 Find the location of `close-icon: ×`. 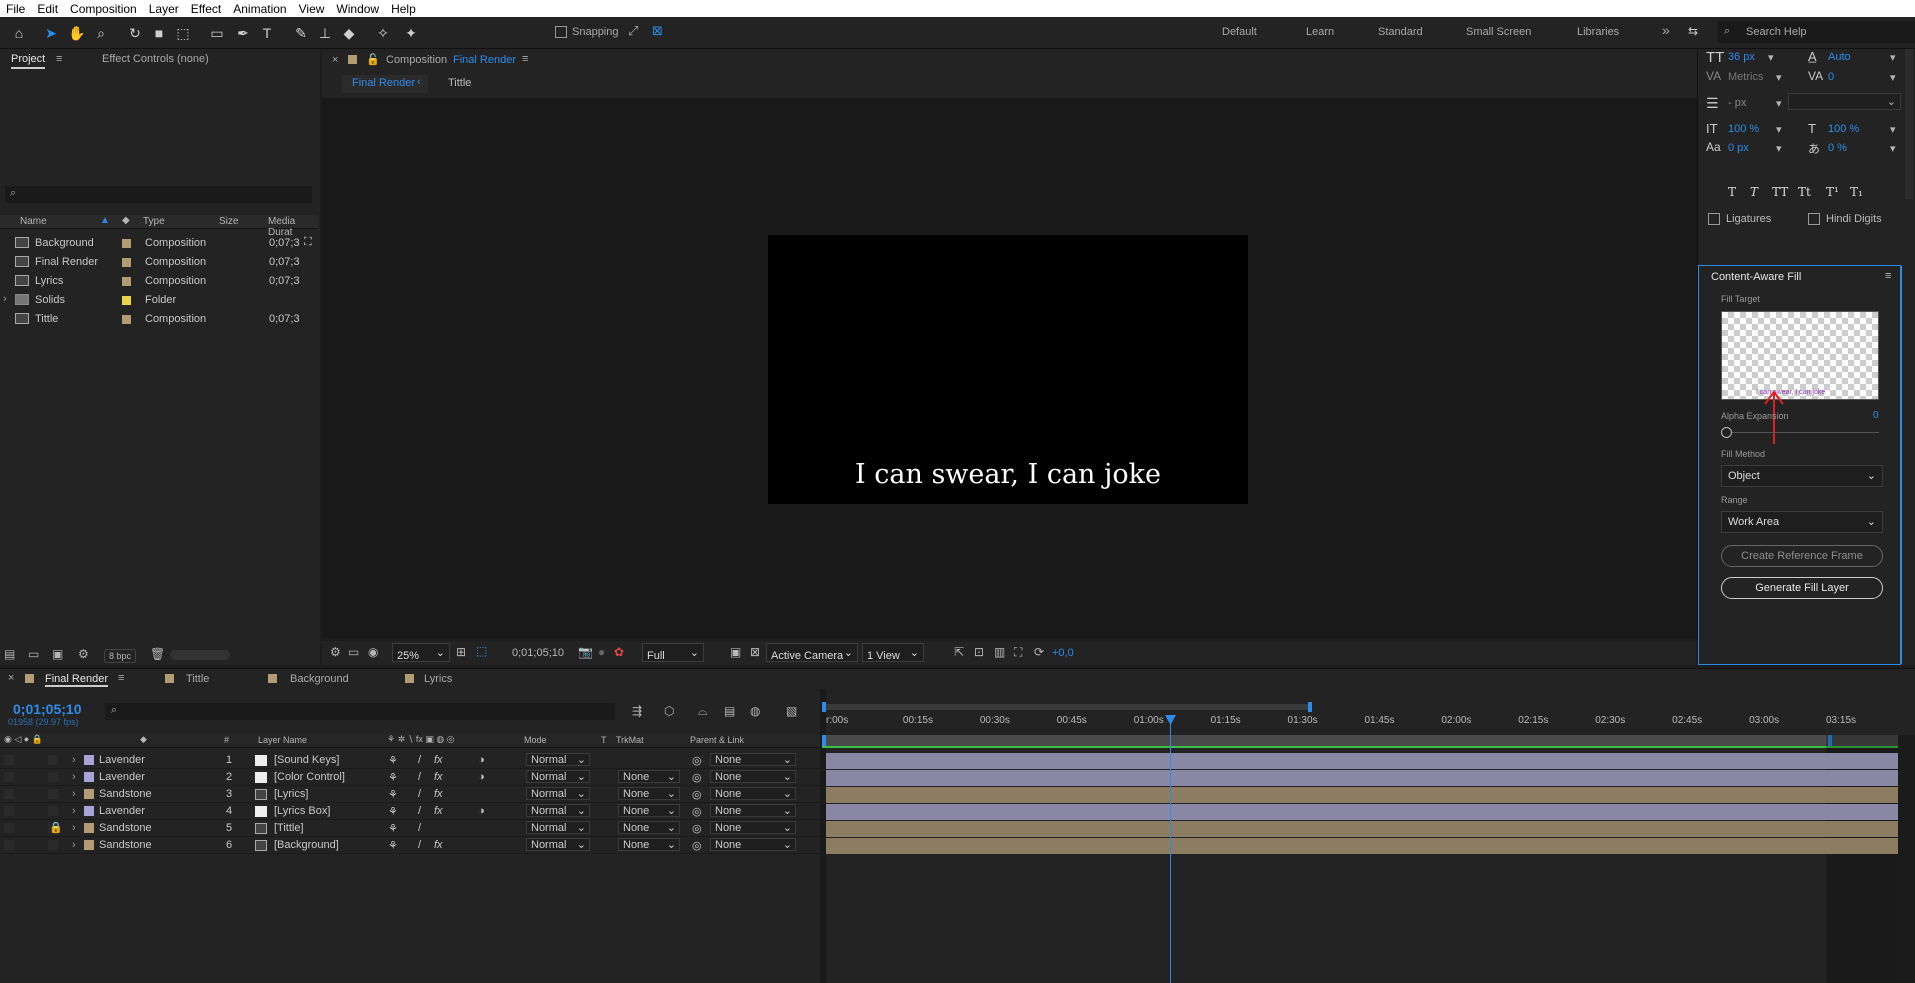

close-icon: × is located at coordinates (11, 678).